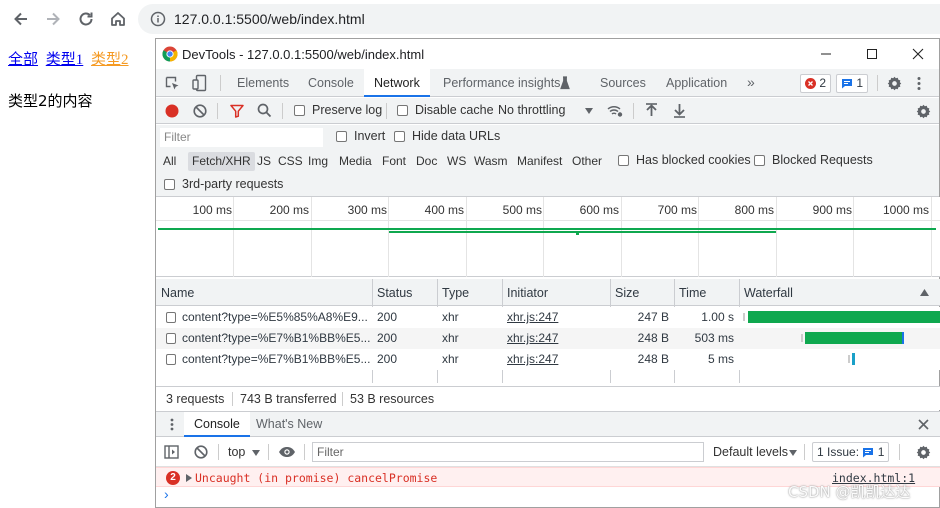 The width and height of the screenshot is (940, 508). I want to click on type-filter-other: Other, so click(587, 161).